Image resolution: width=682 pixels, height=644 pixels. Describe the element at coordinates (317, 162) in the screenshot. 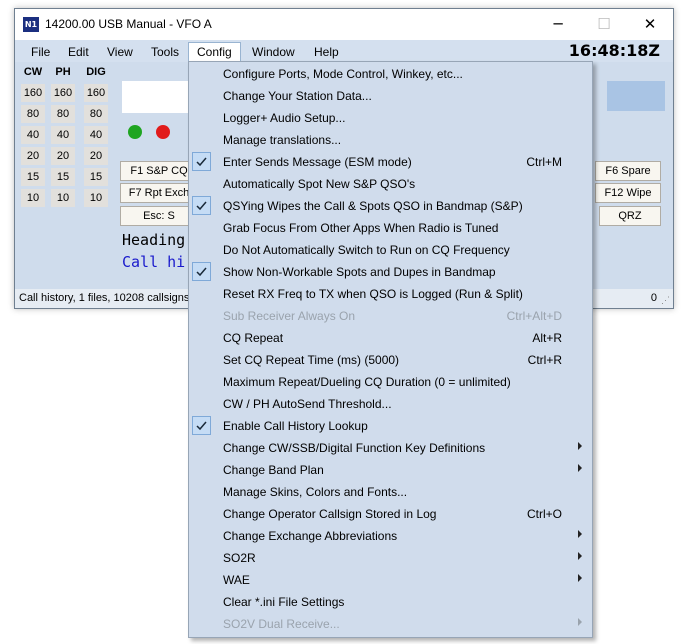

I see `config-menu-item-label: Enter Sends Message (ESM mode)` at that location.